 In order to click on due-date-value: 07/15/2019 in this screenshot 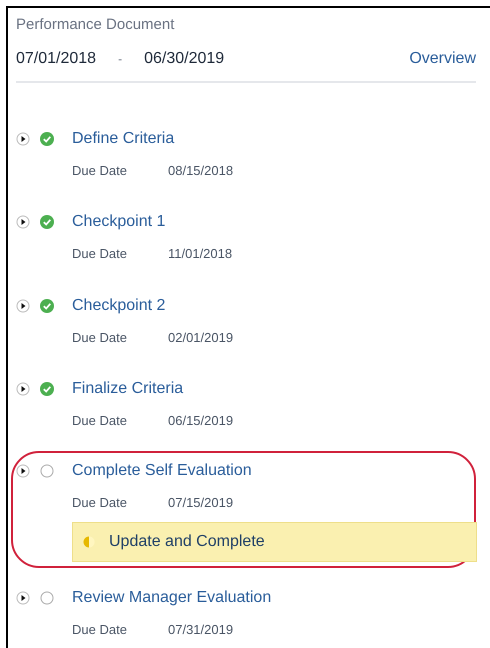, I will do `click(201, 503)`.